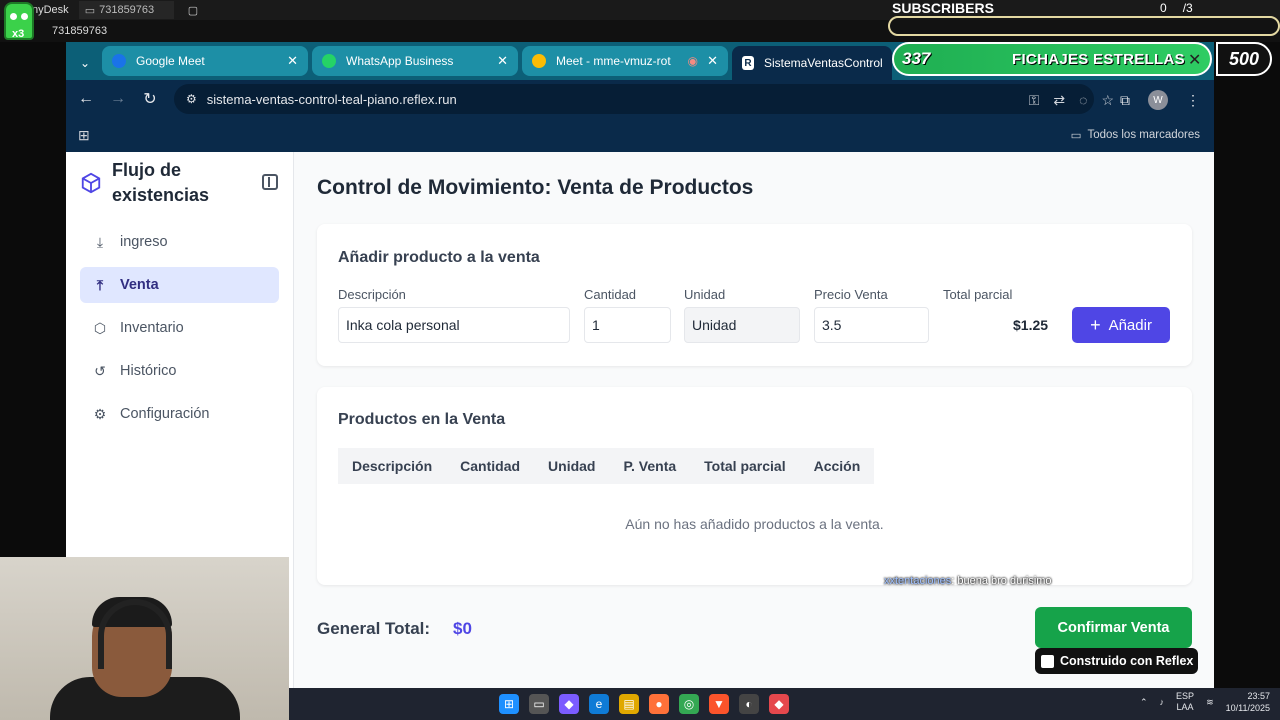 The height and width of the screenshot is (720, 1280). What do you see at coordinates (1098, 59) in the screenshot?
I see `fichajes-title: FICHAJES ESTRELLAS` at bounding box center [1098, 59].